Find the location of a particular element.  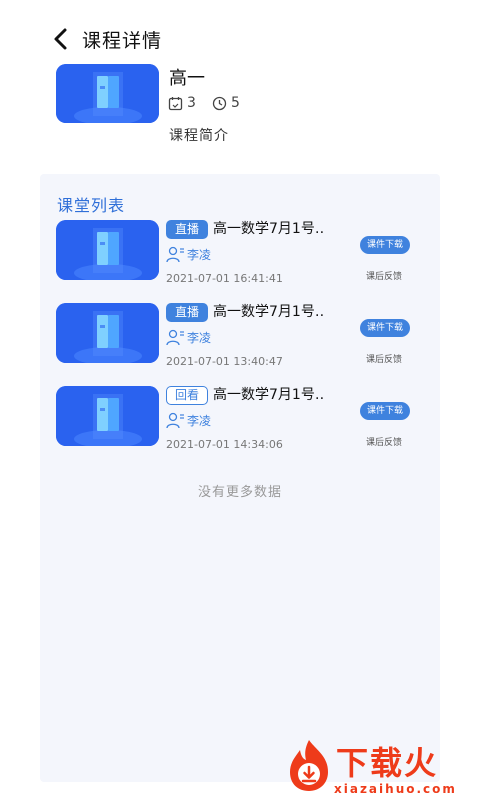

lesson-count: 3 is located at coordinates (182, 103).